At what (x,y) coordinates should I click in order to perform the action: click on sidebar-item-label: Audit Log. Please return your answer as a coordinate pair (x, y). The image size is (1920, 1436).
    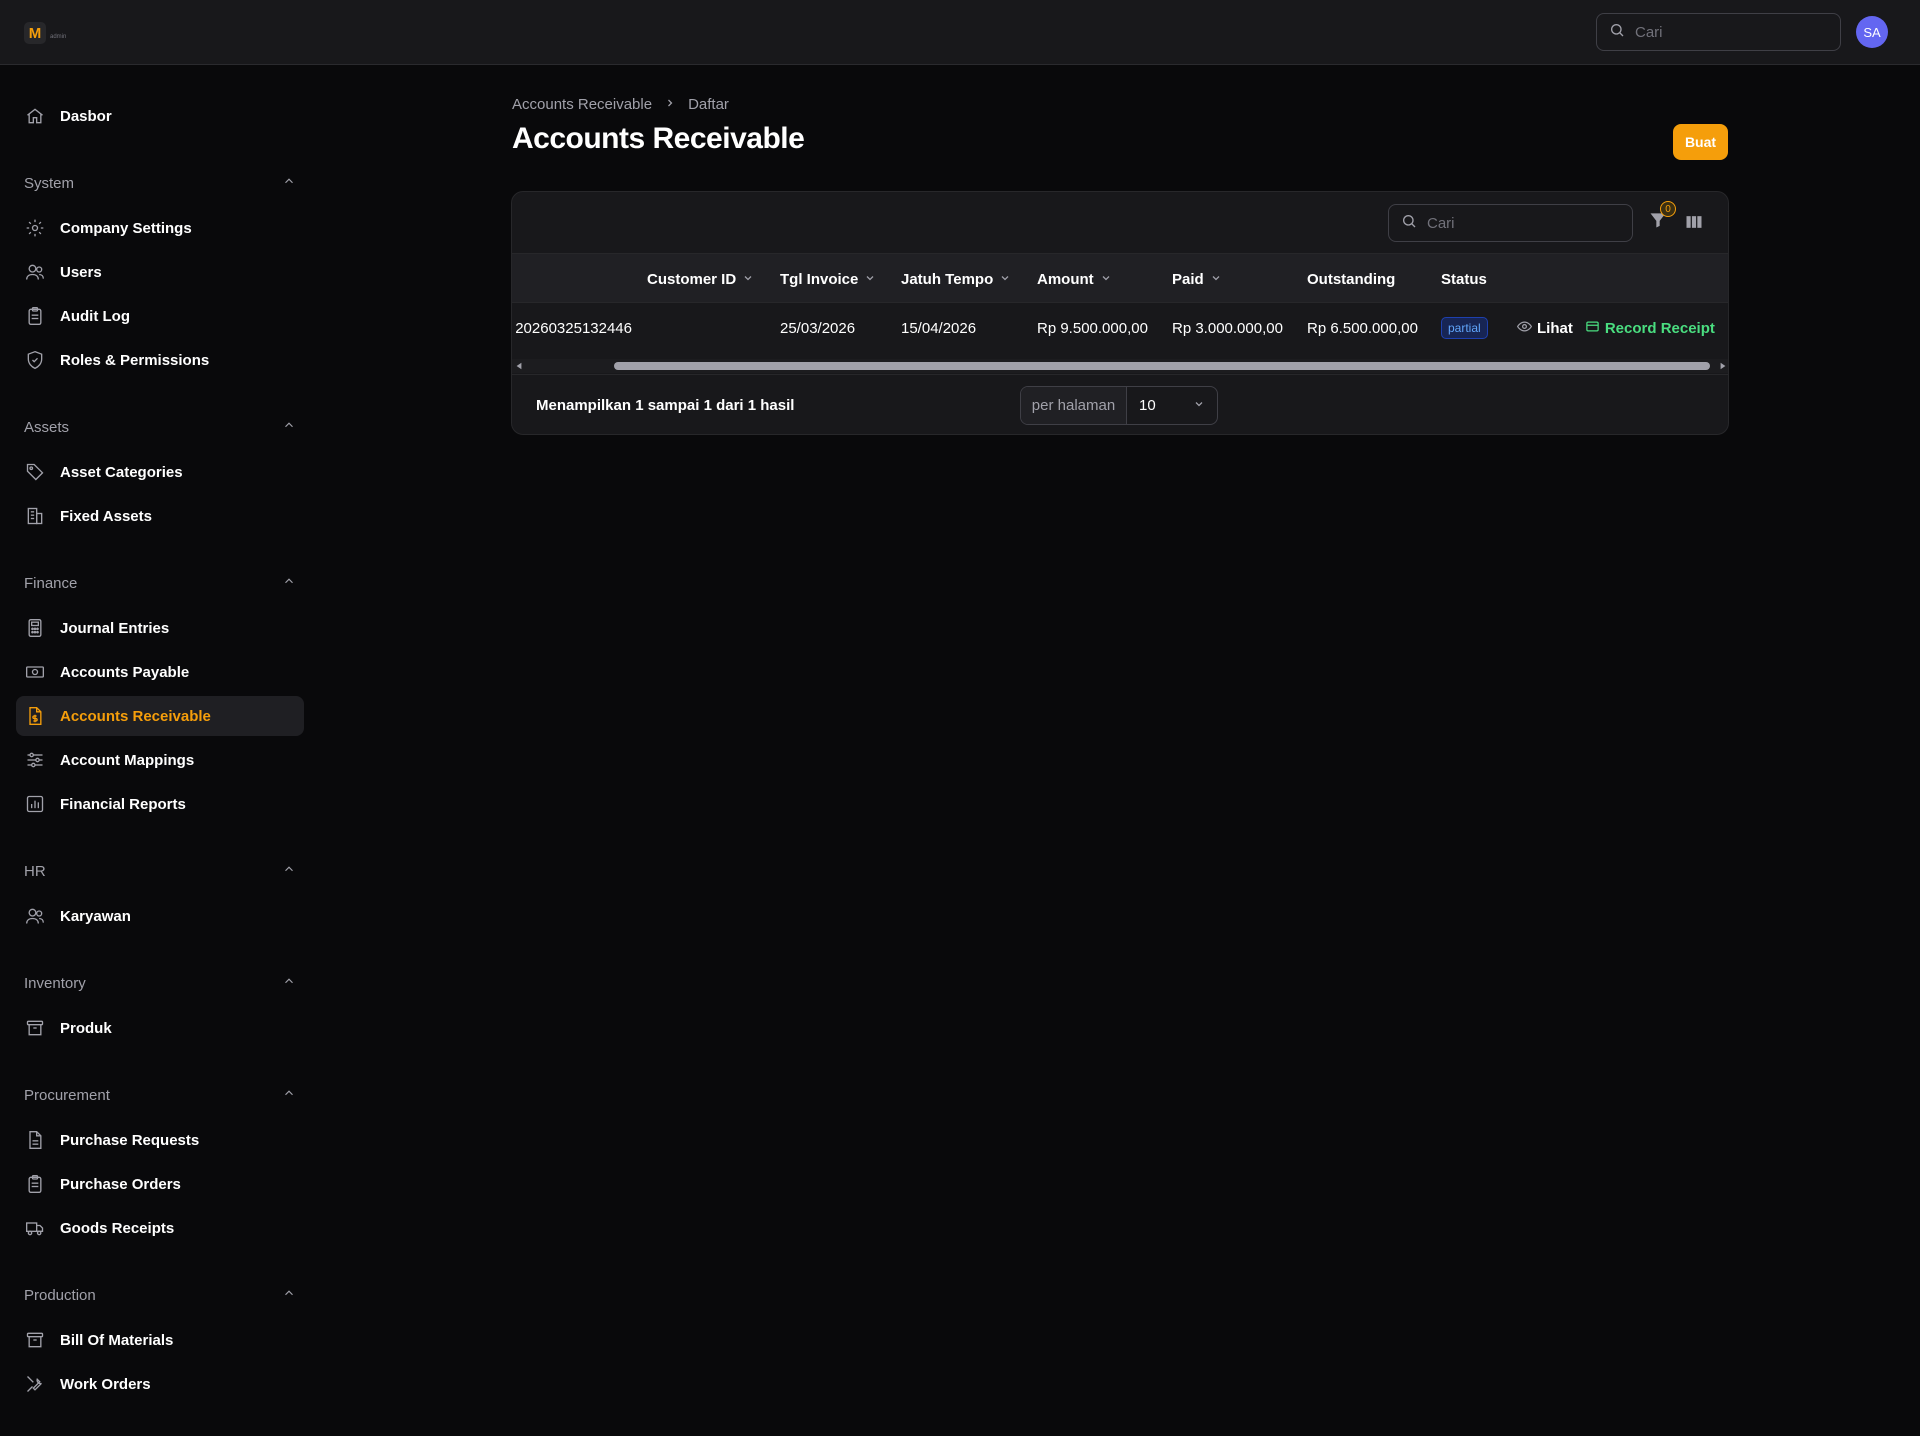
    Looking at the image, I should click on (95, 316).